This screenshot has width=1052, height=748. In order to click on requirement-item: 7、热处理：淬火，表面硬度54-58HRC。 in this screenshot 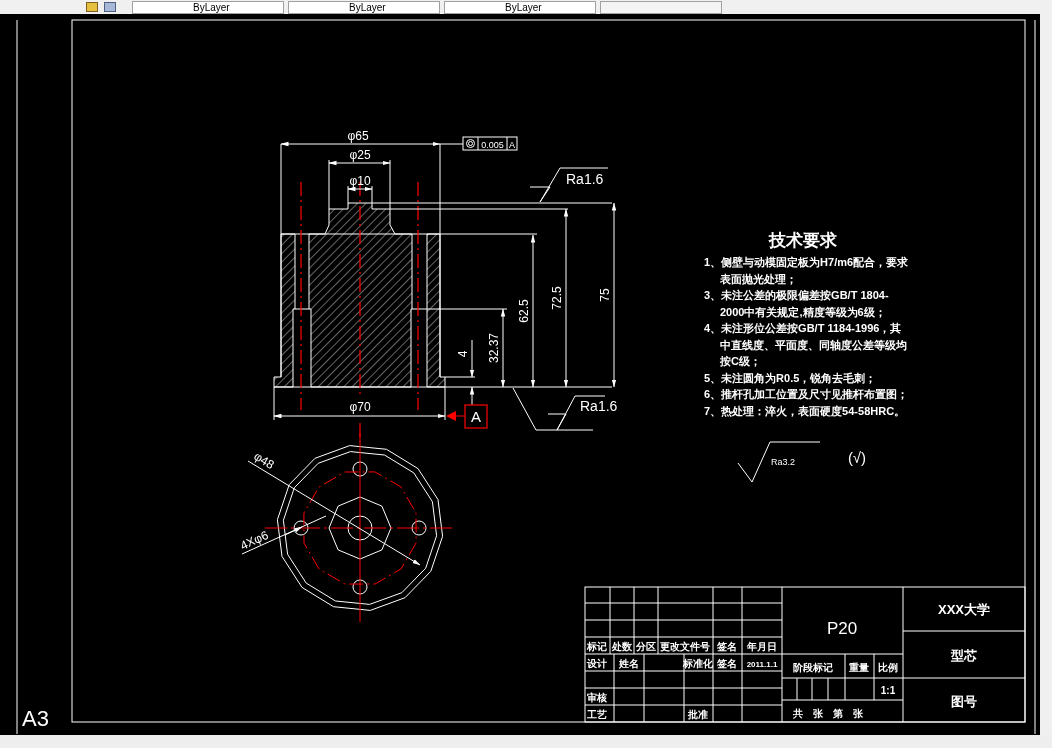, I will do `click(805, 411)`.